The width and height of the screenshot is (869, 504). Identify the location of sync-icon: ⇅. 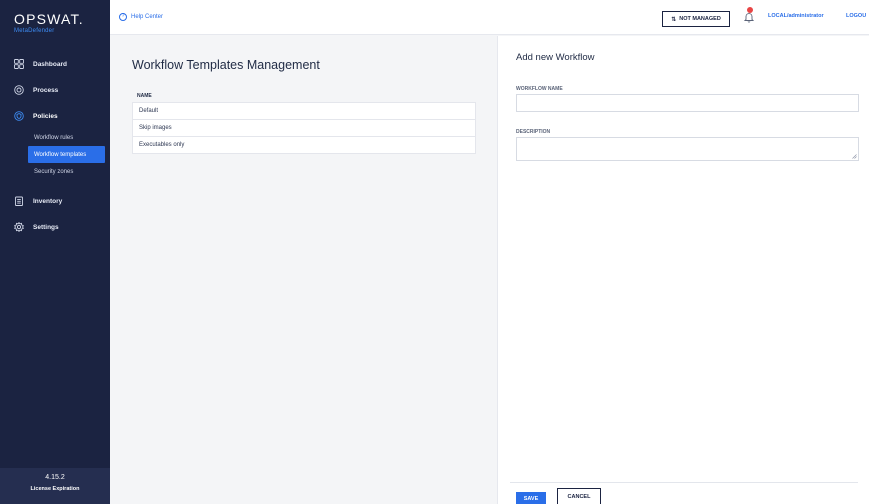
(674, 19).